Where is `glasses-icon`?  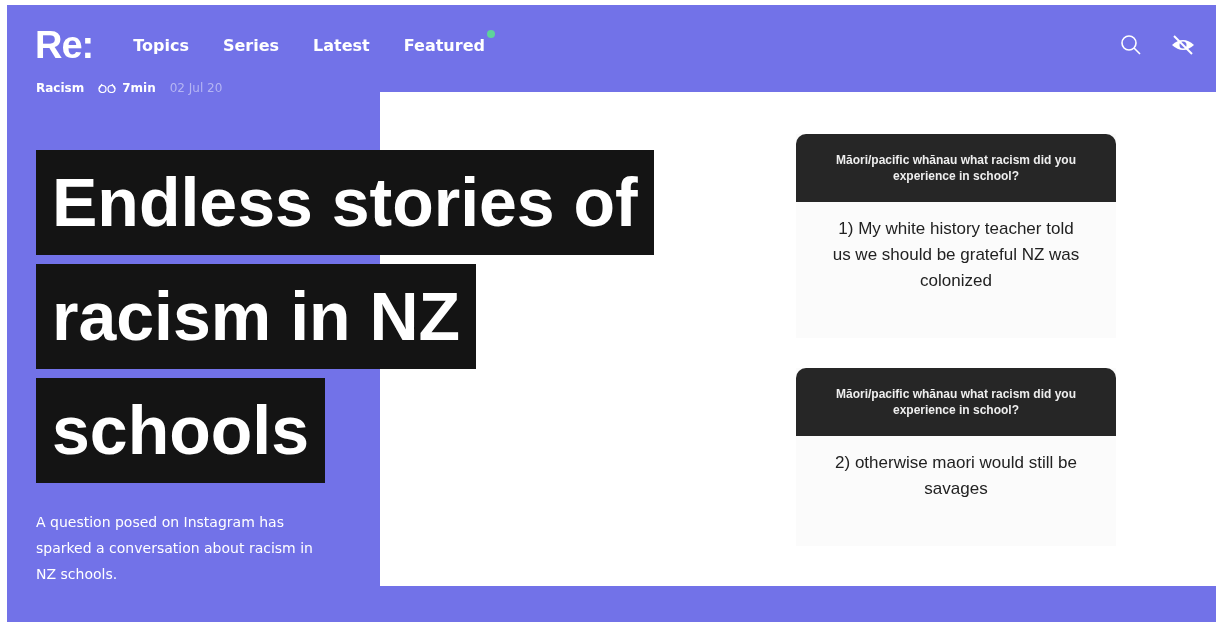
glasses-icon is located at coordinates (107, 88).